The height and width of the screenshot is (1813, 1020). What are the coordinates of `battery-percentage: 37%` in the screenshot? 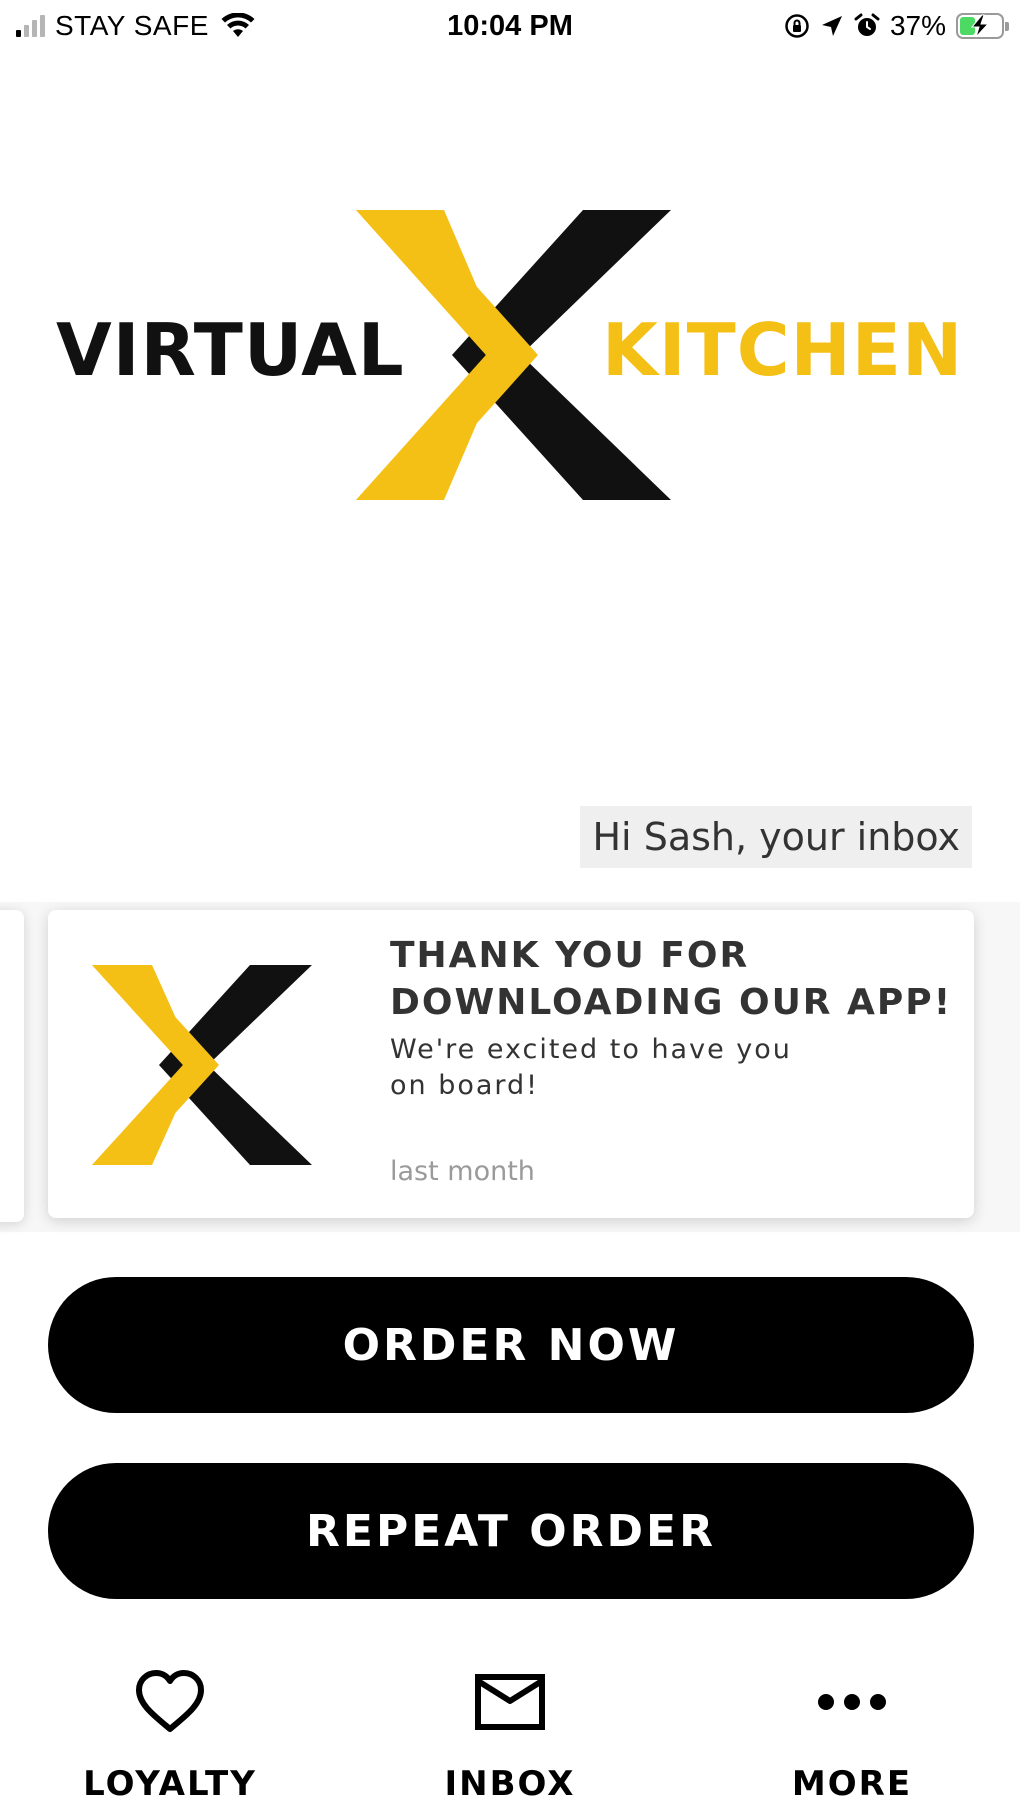 It's located at (917, 25).